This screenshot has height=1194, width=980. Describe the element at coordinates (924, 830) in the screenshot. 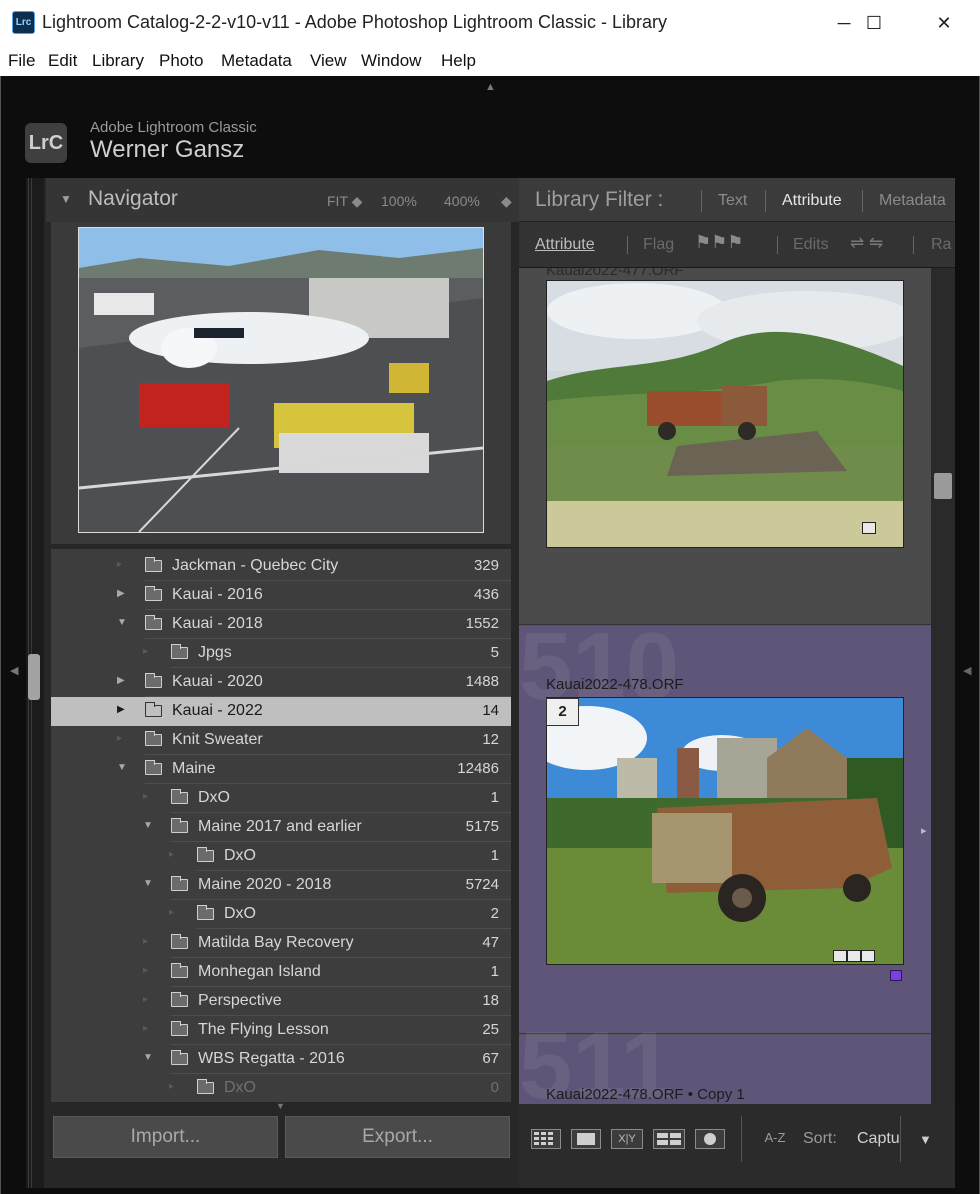

I see `next-photo-arrow-icon: ▸` at that location.